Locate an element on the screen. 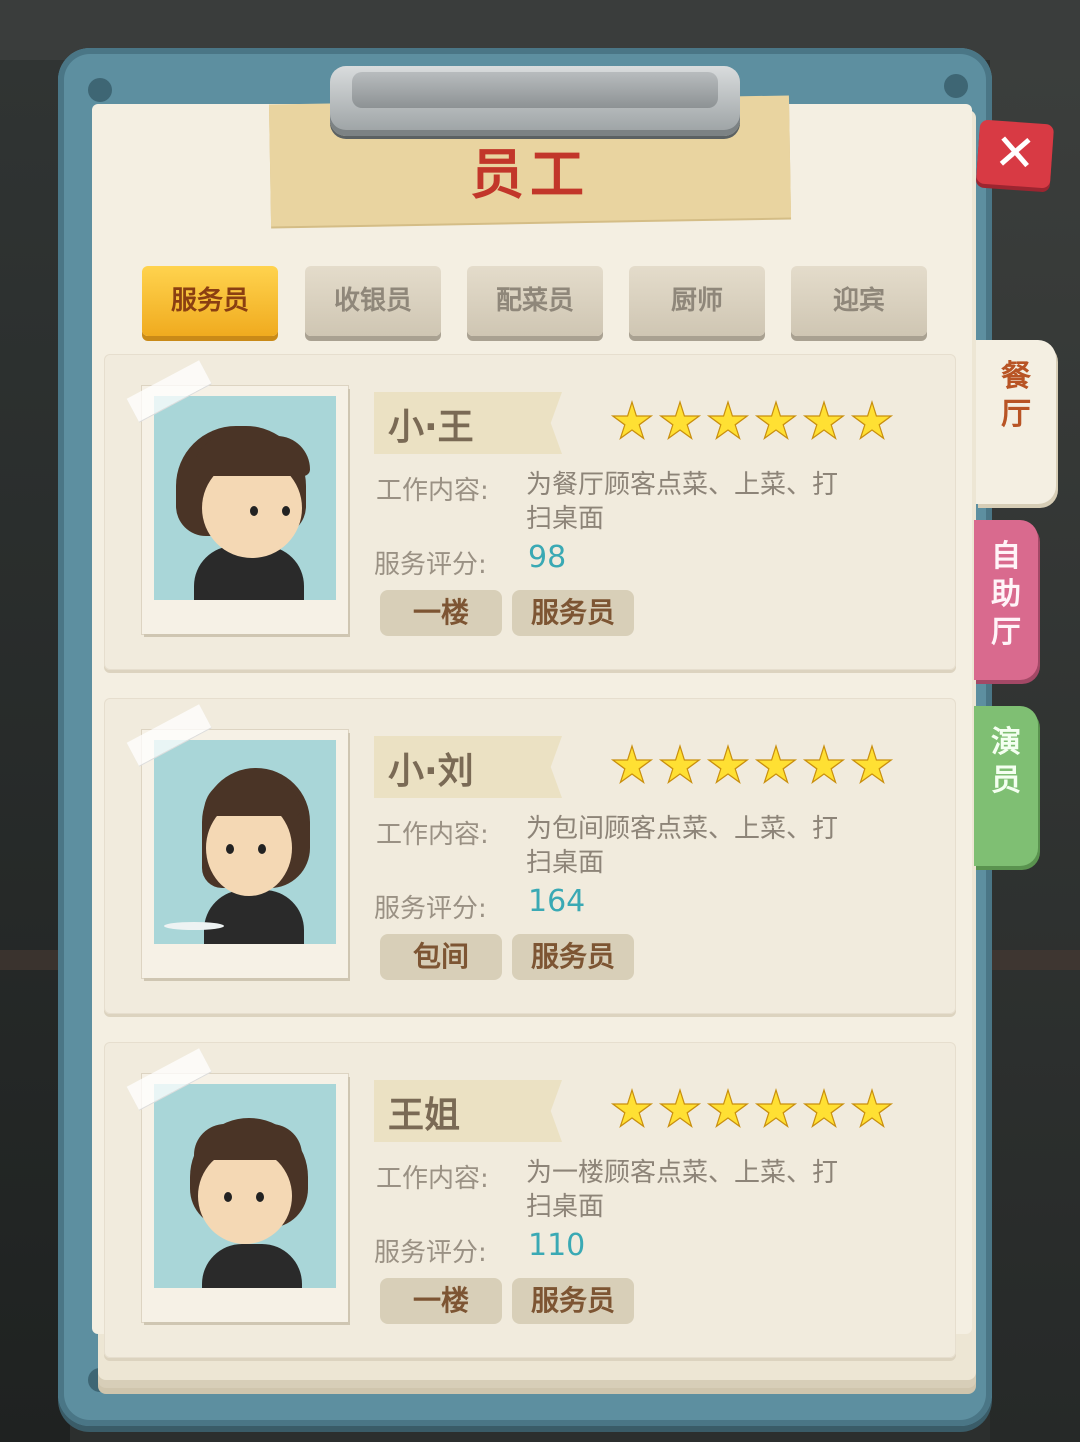 This screenshot has width=1080, height=1442. side-tab-label: 餐厅 is located at coordinates (1016, 395).